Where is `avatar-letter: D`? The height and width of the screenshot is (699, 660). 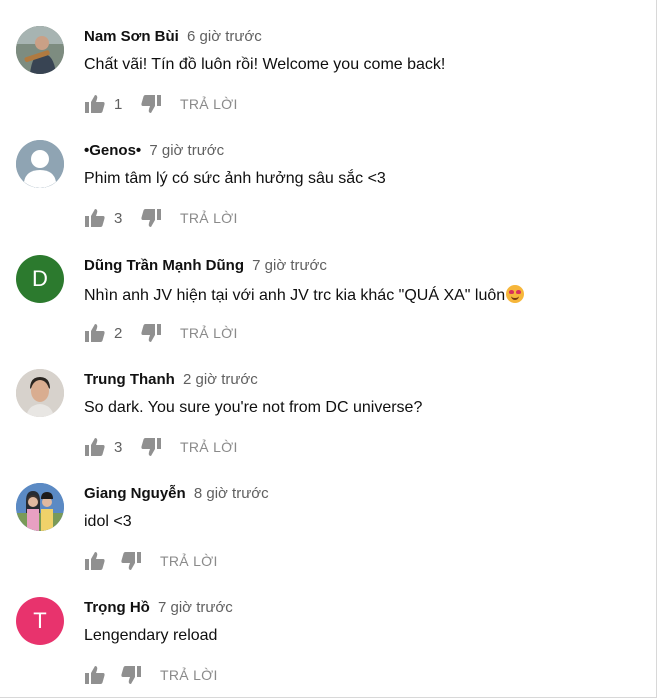 avatar-letter: D is located at coordinates (40, 278).